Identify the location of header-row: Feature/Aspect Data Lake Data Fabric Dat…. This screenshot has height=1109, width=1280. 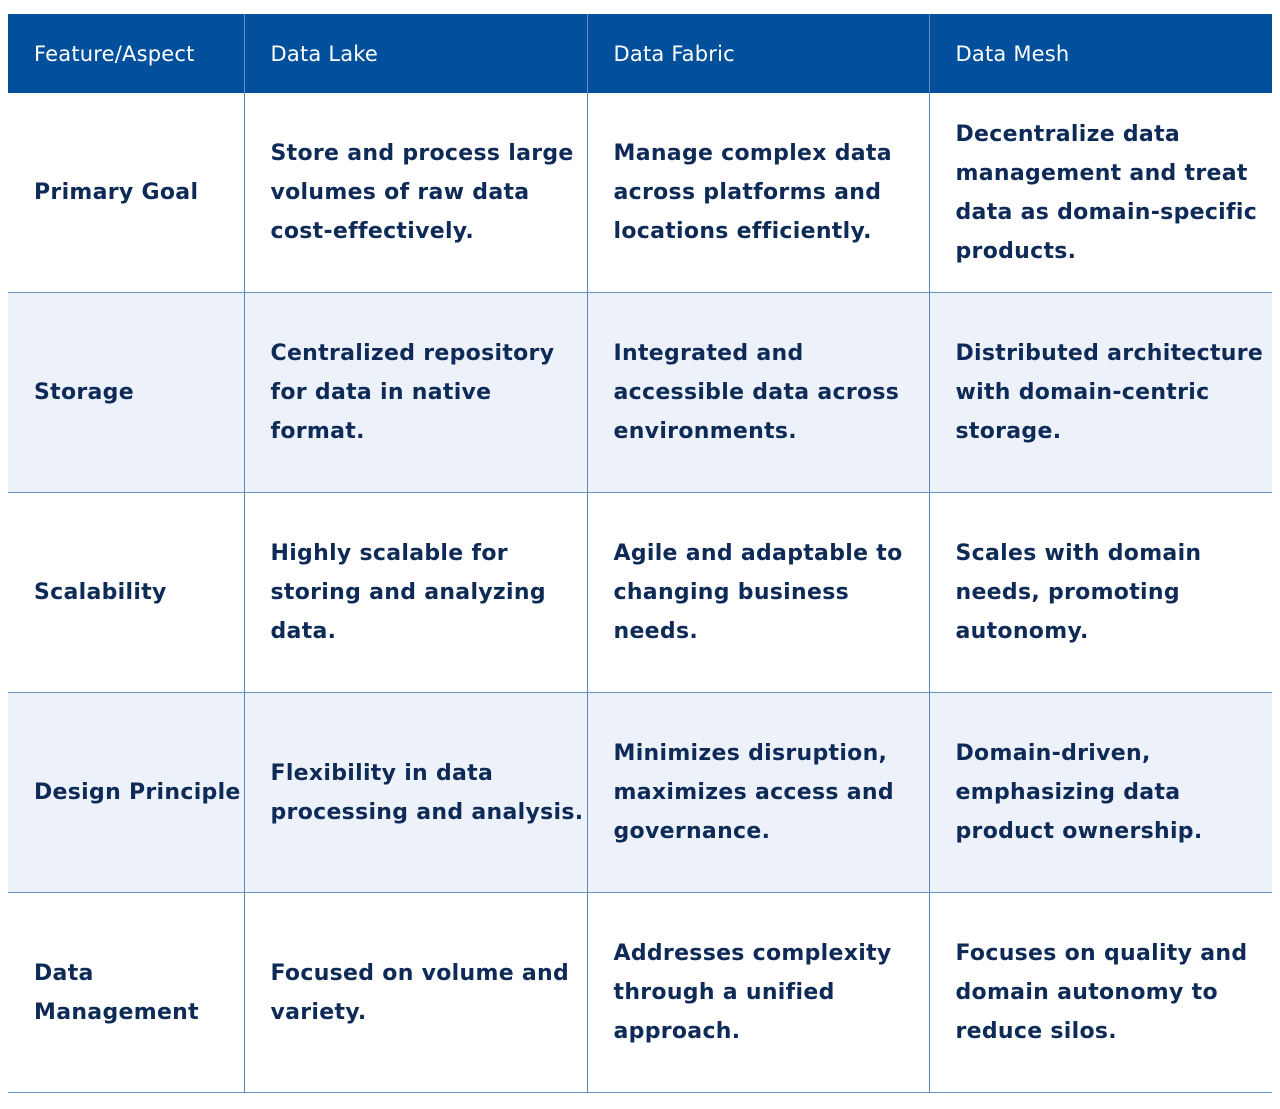
(640, 53).